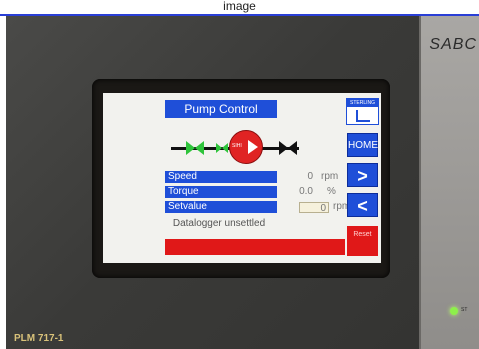  I want to click on brand-logo: SABC, so click(453, 44).